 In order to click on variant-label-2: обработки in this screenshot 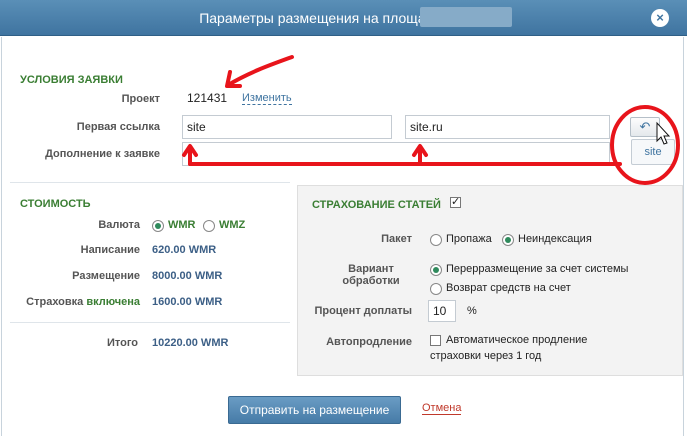, I will do `click(371, 281)`.